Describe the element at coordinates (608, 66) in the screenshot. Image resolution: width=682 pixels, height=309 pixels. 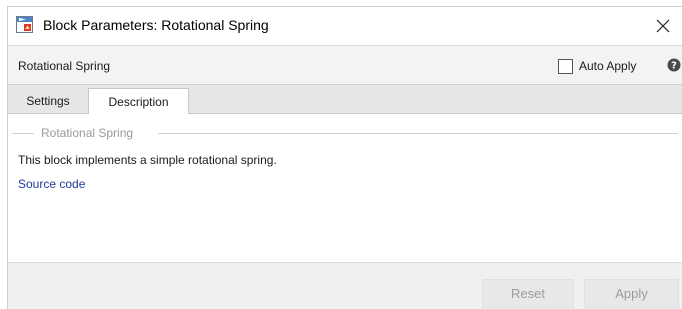
I see `auto-apply-label: Auto Apply` at that location.